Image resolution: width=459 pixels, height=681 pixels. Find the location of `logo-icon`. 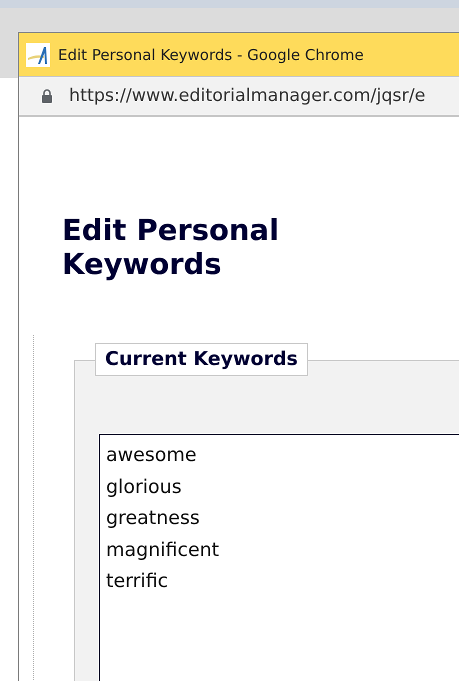

logo-icon is located at coordinates (38, 54).